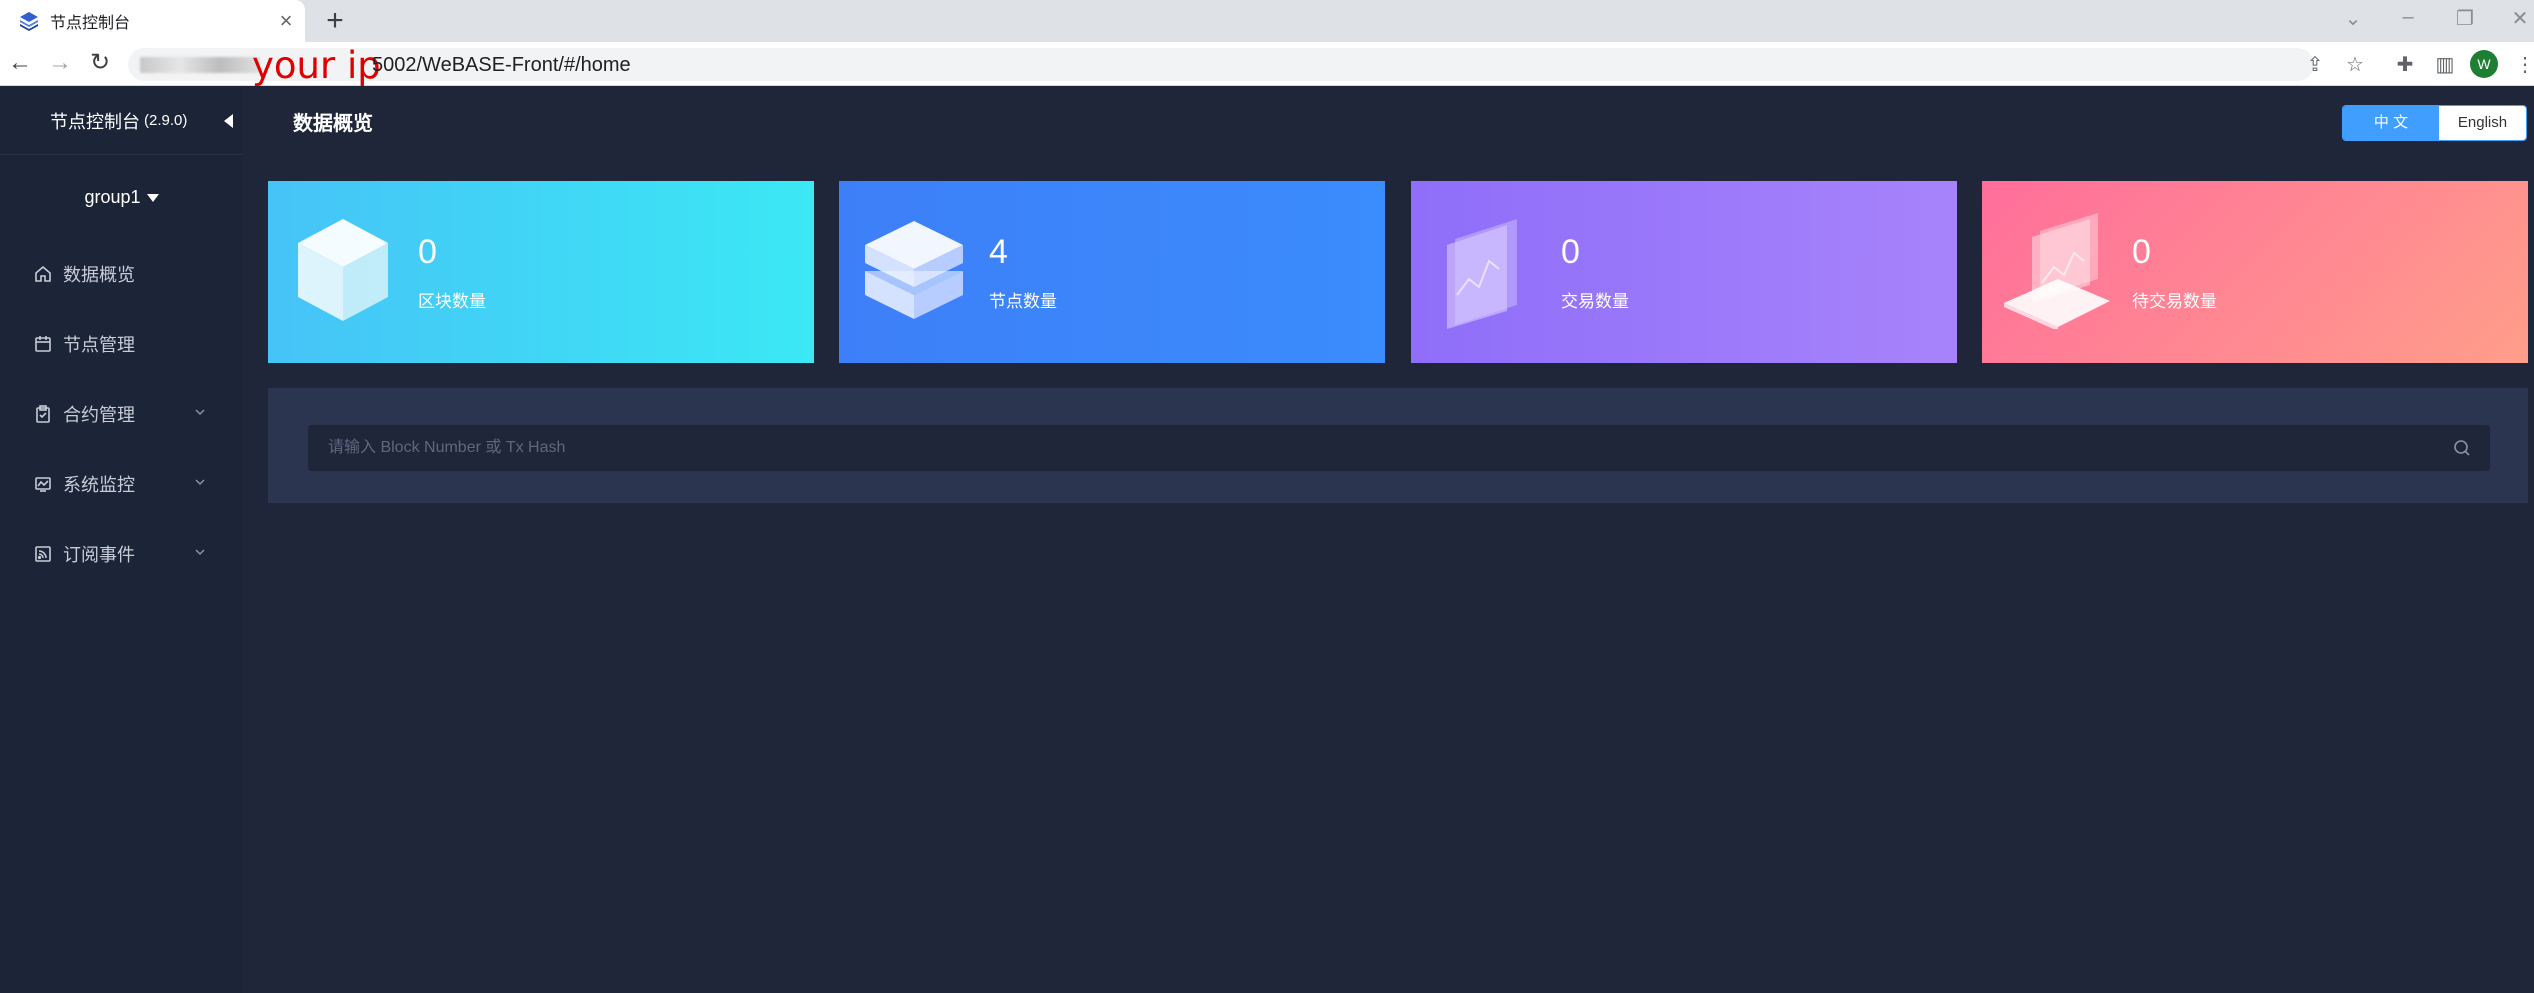 The height and width of the screenshot is (993, 2534). I want to click on lang-en-button: English, so click(2482, 123).